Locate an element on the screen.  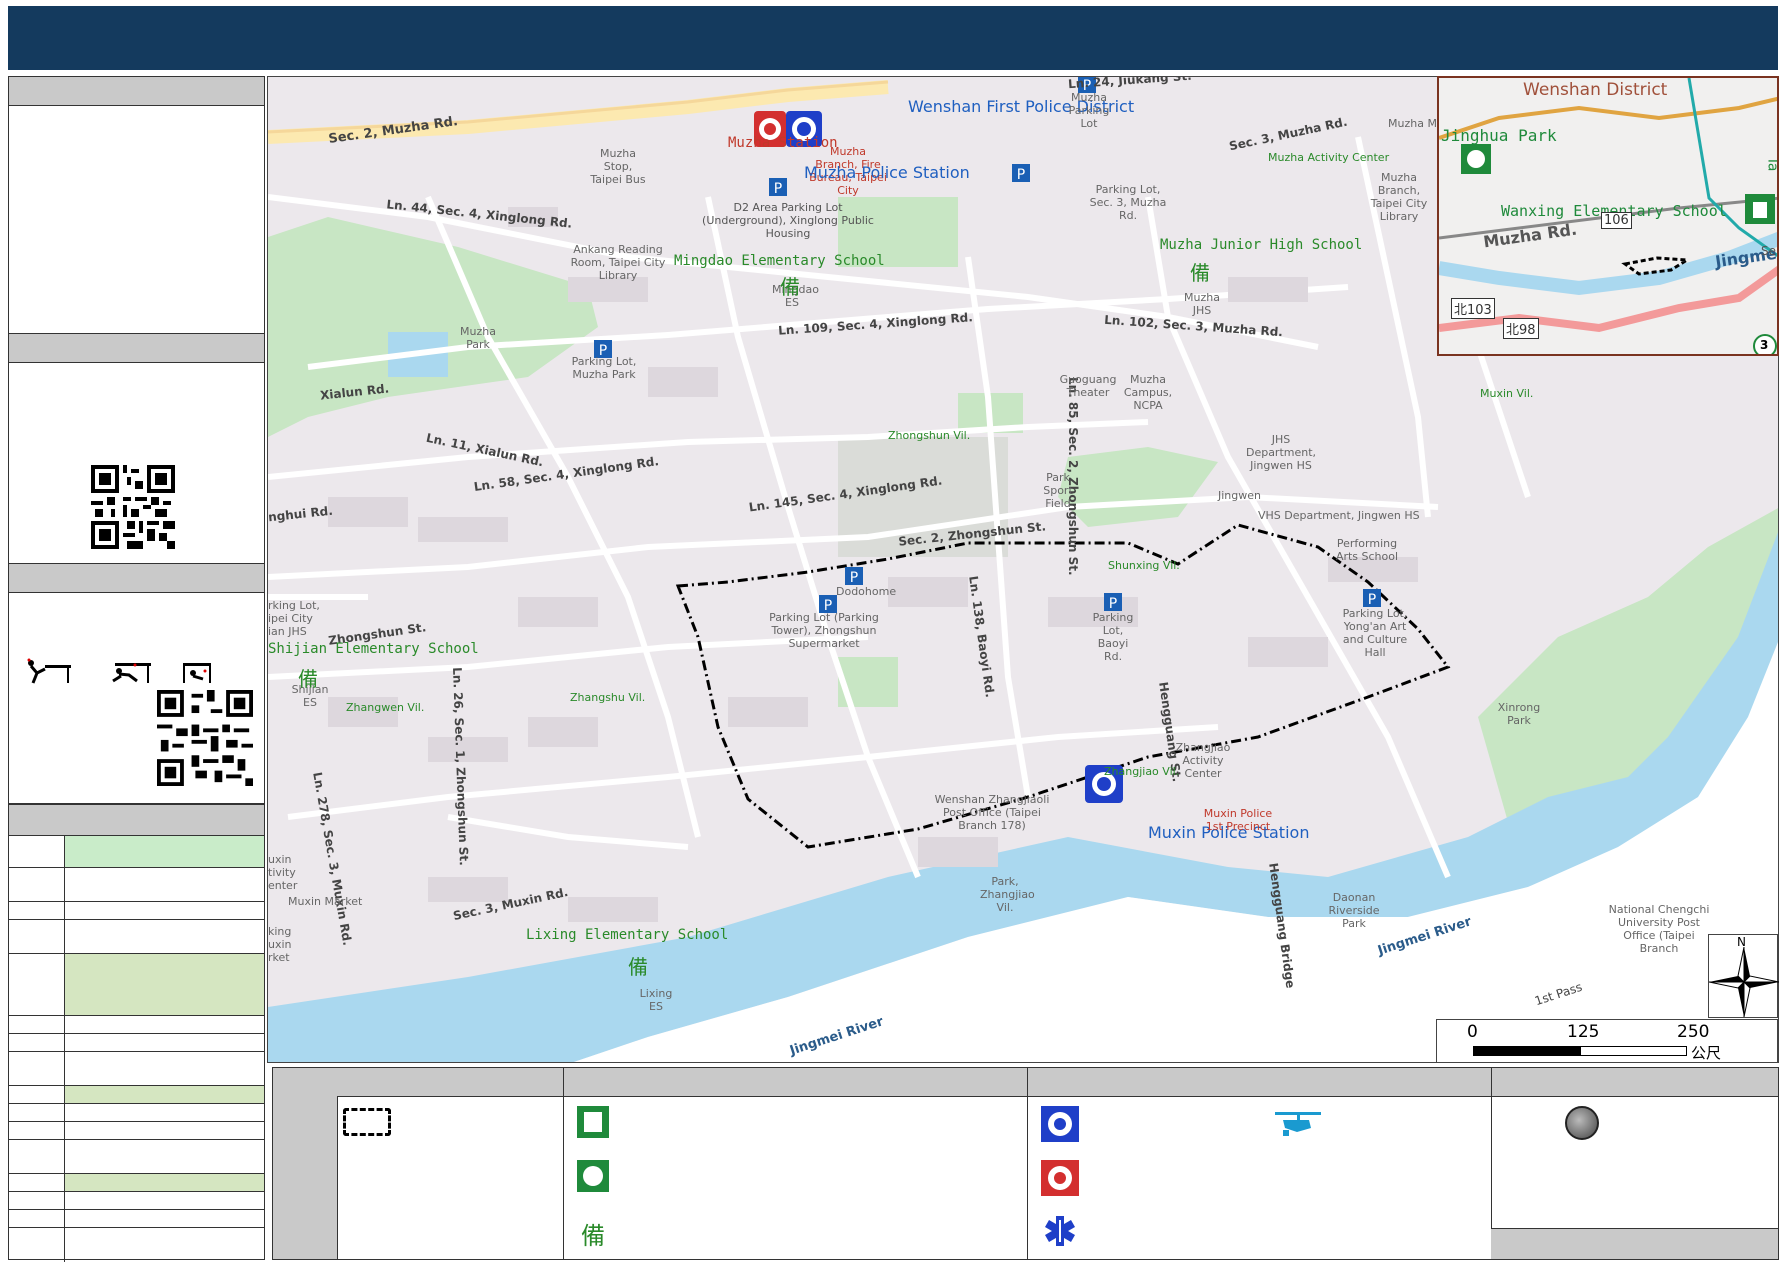
road-label: Sec. 3, Muzha Rd. is located at coordinates (1288, 134).